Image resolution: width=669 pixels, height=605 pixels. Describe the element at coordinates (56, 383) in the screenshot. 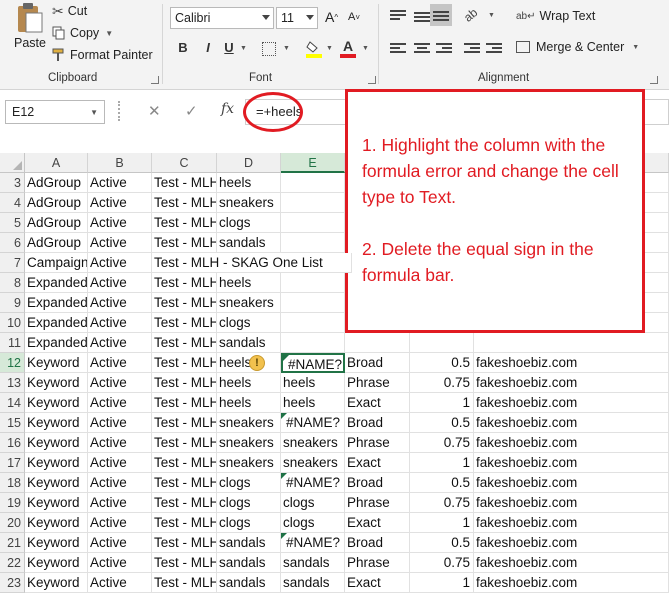

I see `cell-a13: Keyword` at that location.